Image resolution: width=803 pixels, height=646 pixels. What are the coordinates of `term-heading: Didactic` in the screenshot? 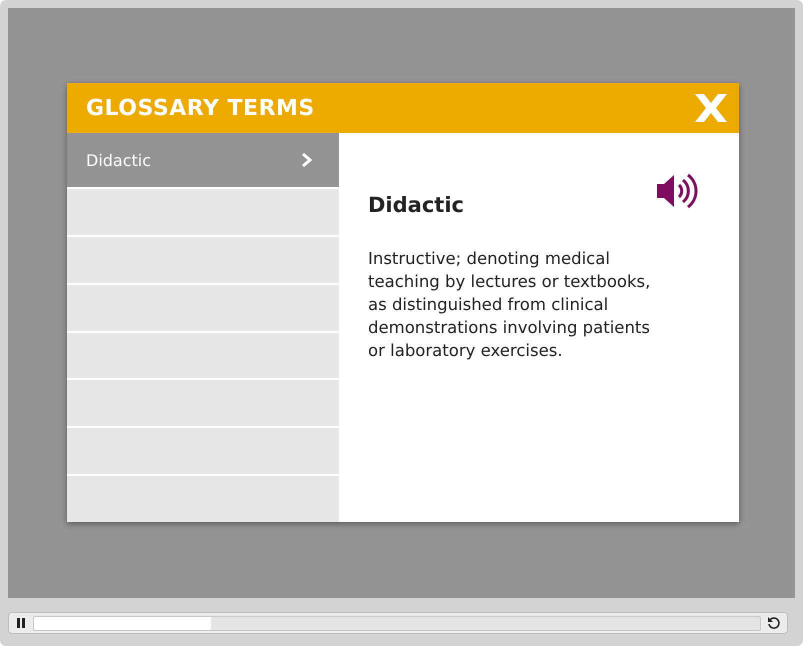 It's located at (416, 205).